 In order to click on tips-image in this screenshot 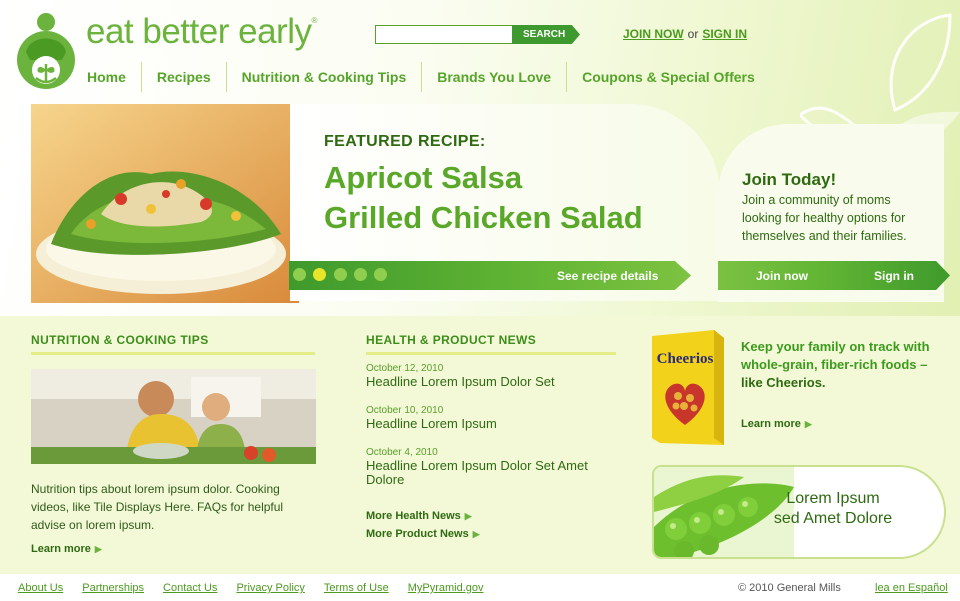, I will do `click(173, 416)`.